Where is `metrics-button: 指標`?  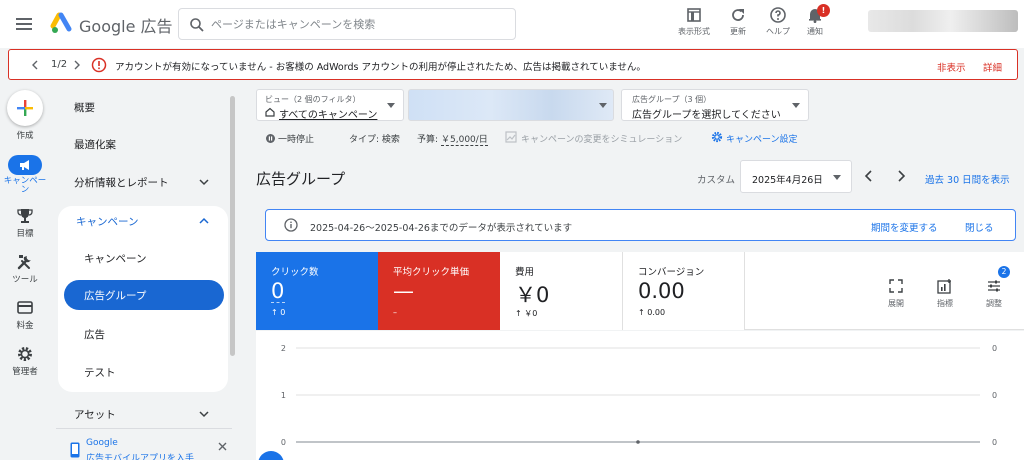 metrics-button: 指標 is located at coordinates (945, 293).